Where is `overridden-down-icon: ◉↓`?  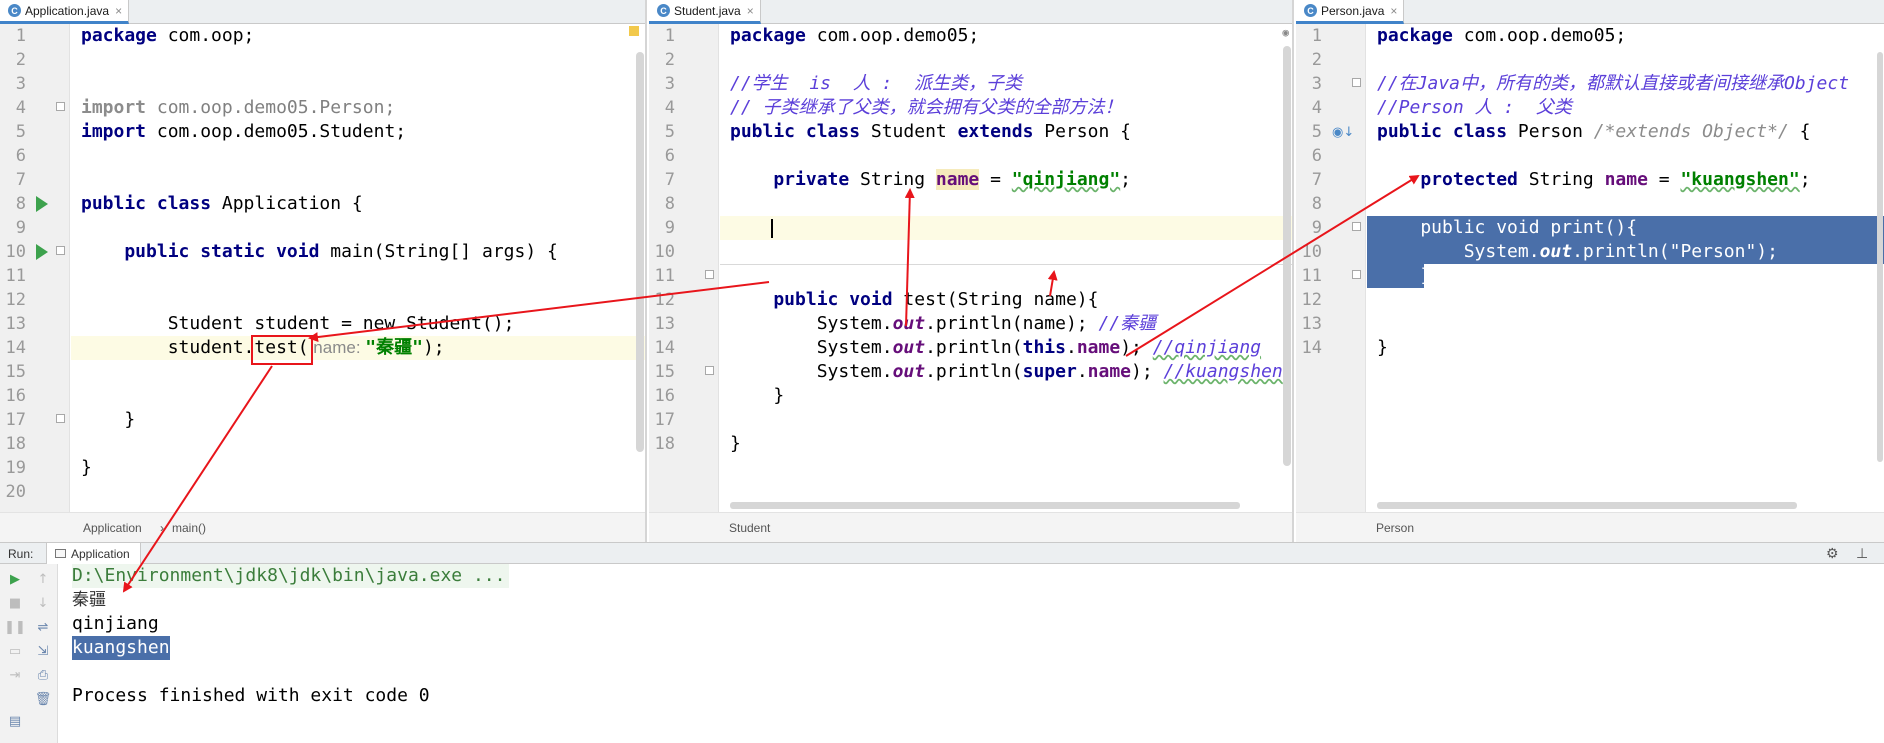 overridden-down-icon: ◉↓ is located at coordinates (1343, 132).